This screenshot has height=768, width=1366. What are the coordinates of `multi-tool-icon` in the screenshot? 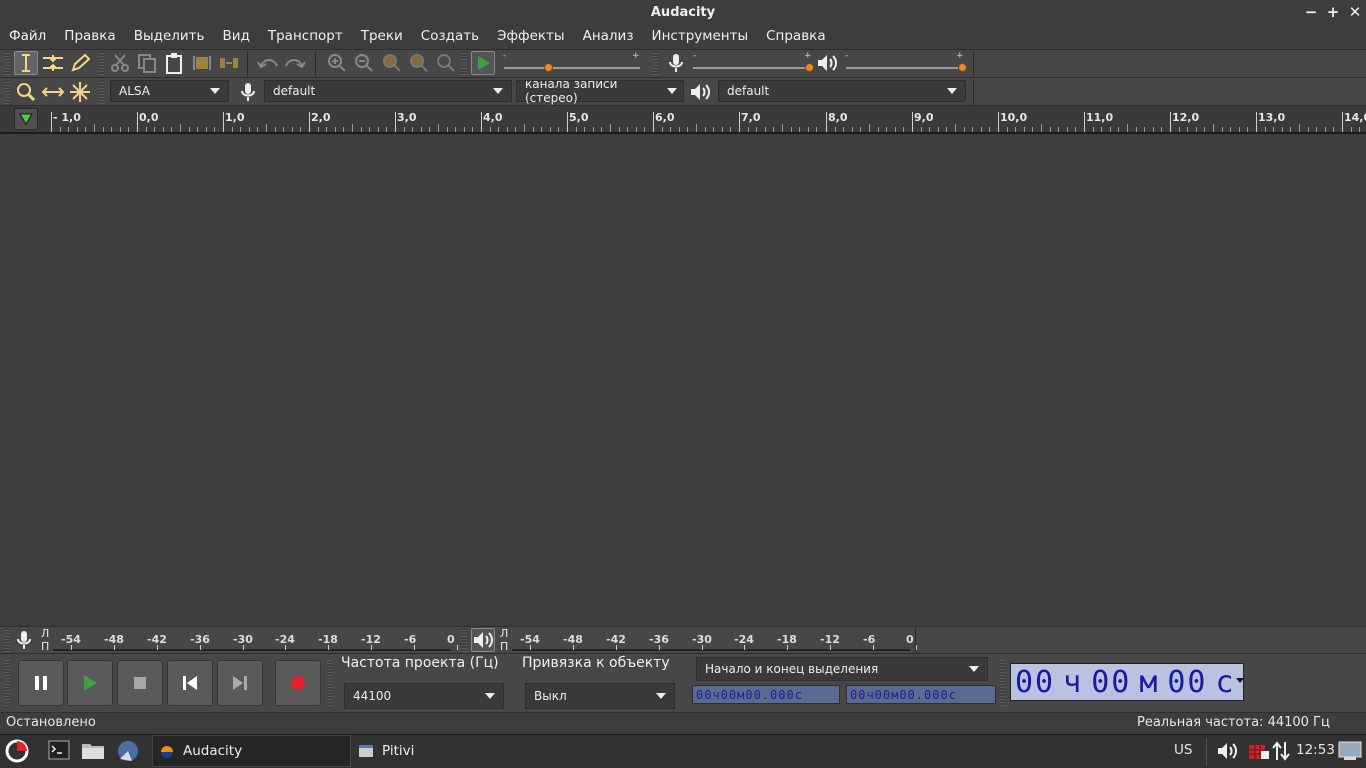 It's located at (80, 92).